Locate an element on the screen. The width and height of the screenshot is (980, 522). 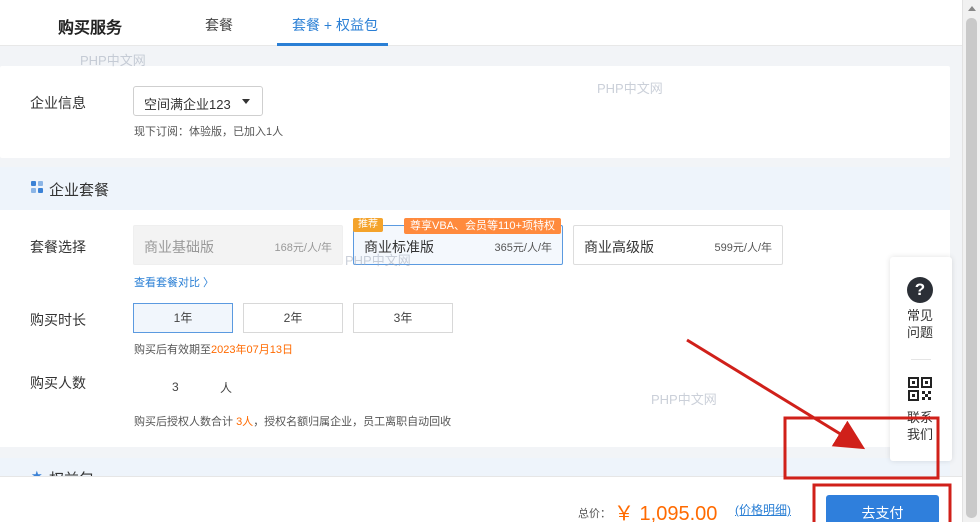
scrollbar is located at coordinates (971, 261).